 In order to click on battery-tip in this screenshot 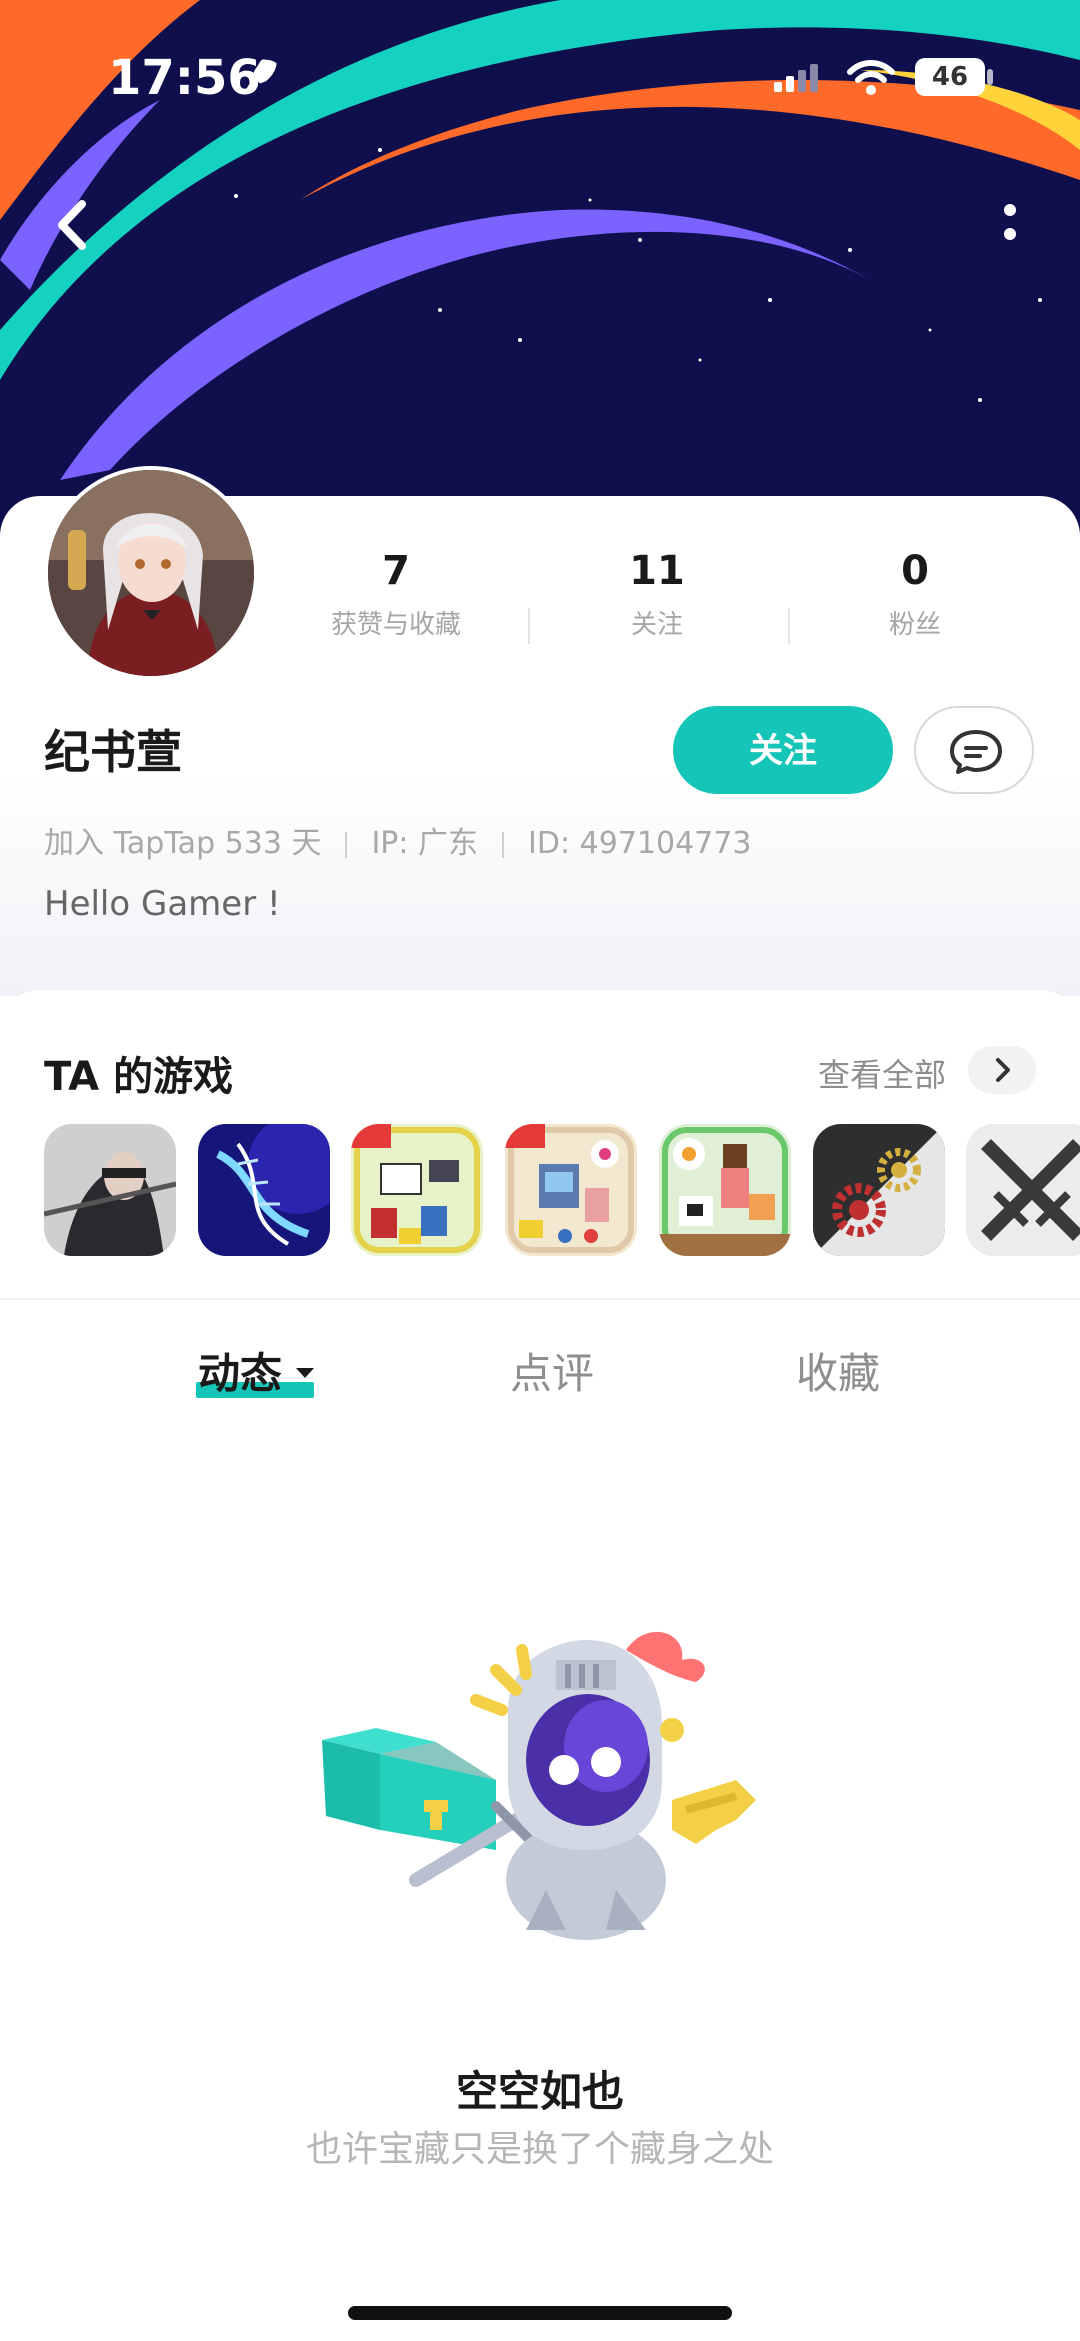, I will do `click(990, 77)`.